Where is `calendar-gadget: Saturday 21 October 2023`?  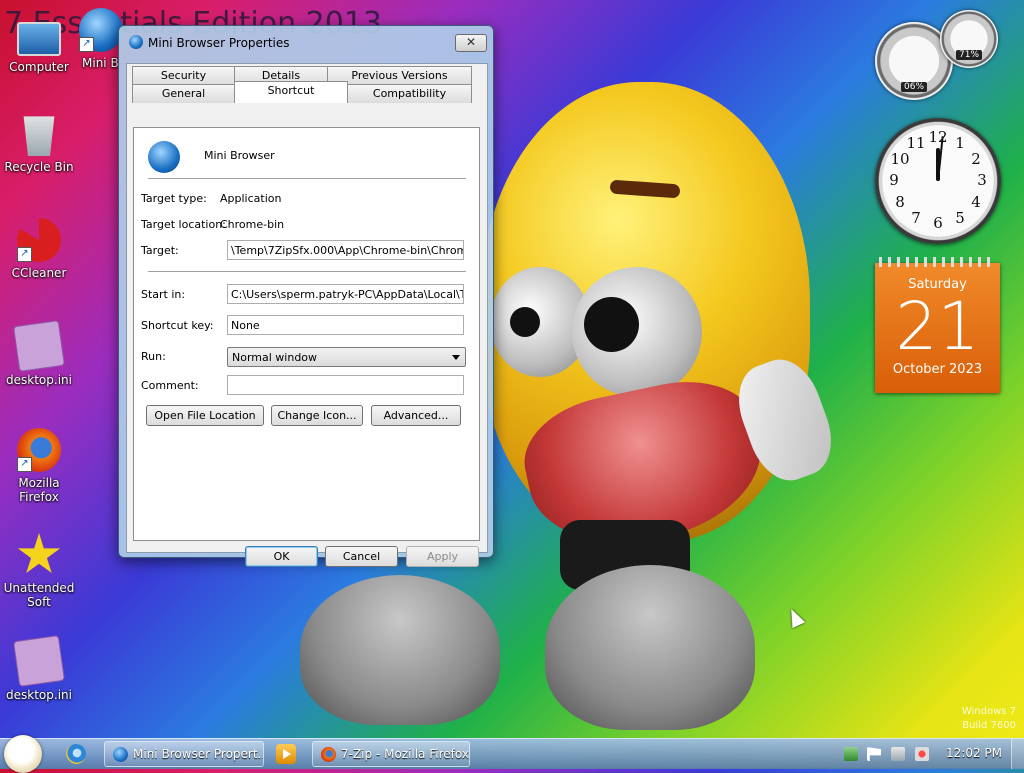
calendar-gadget: Saturday 21 October 2023 is located at coordinates (937, 325).